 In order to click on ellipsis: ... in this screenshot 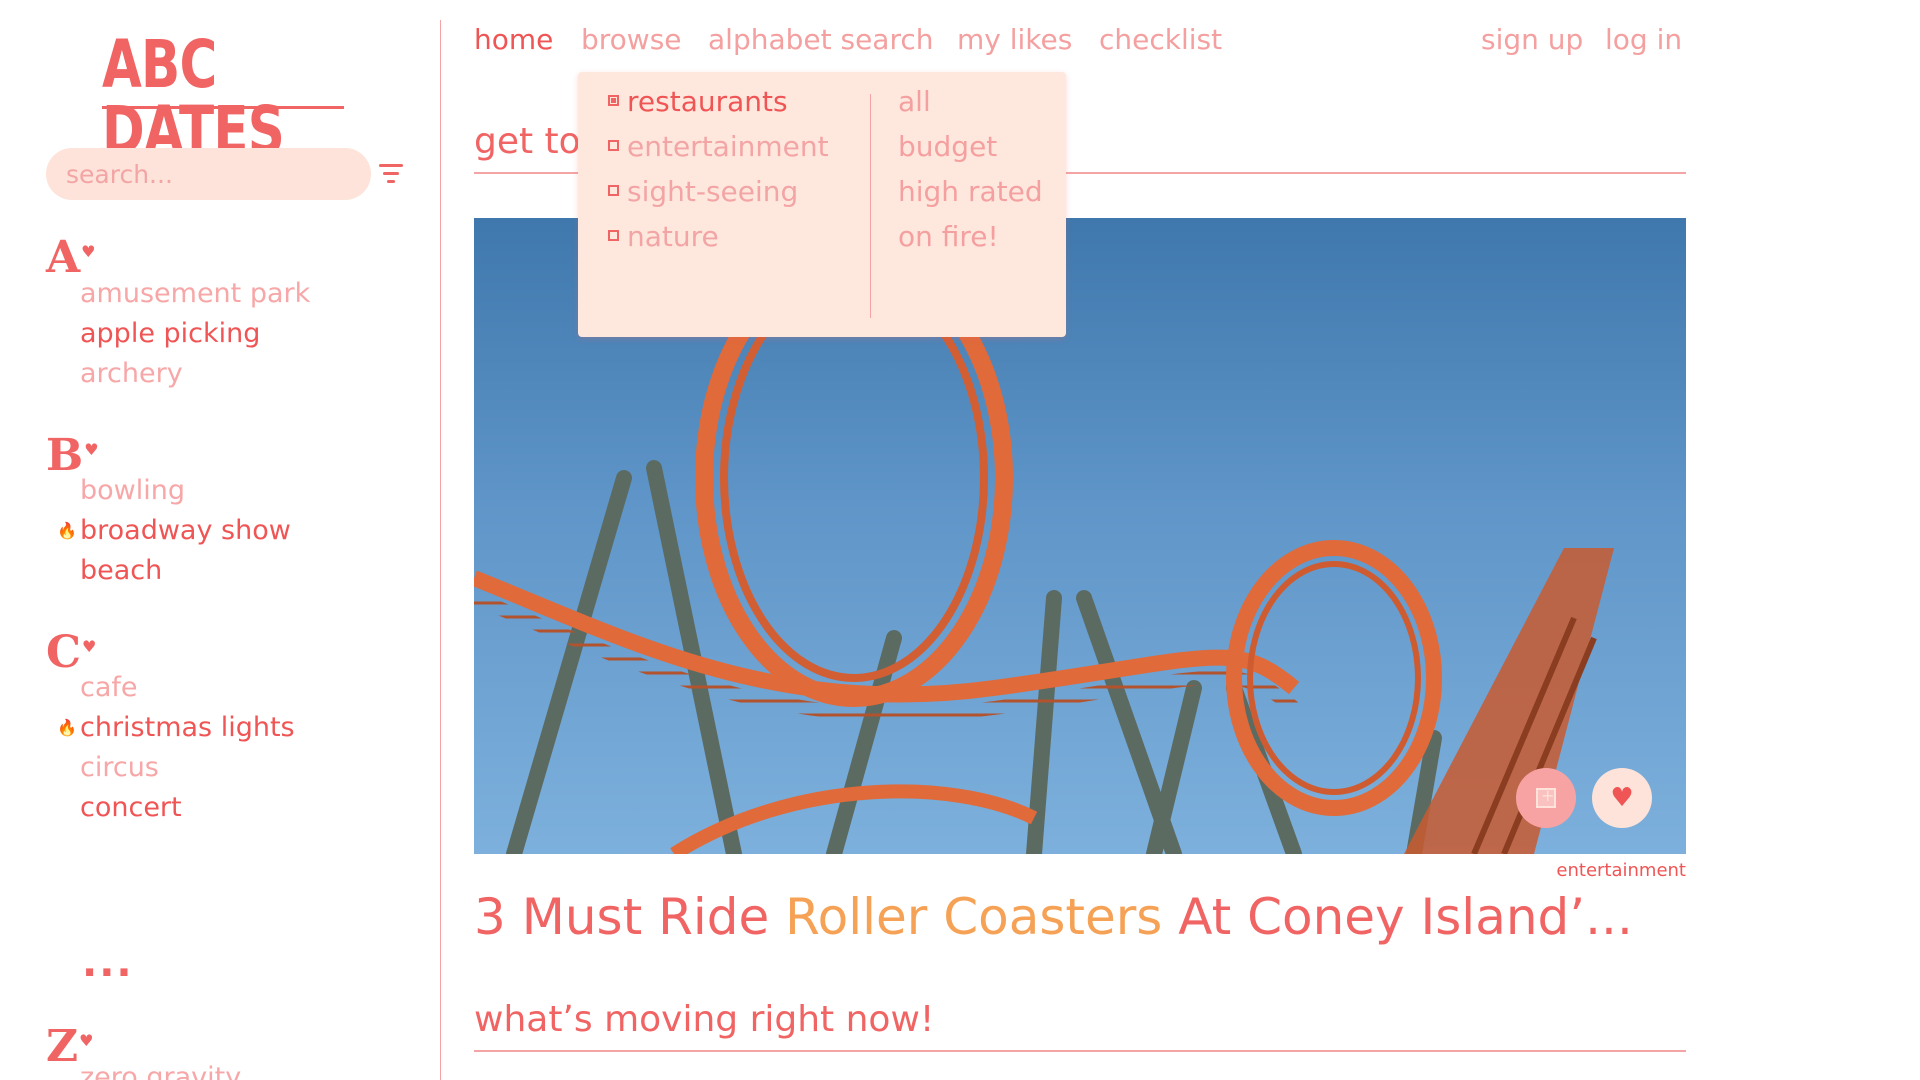, I will do `click(108, 963)`.